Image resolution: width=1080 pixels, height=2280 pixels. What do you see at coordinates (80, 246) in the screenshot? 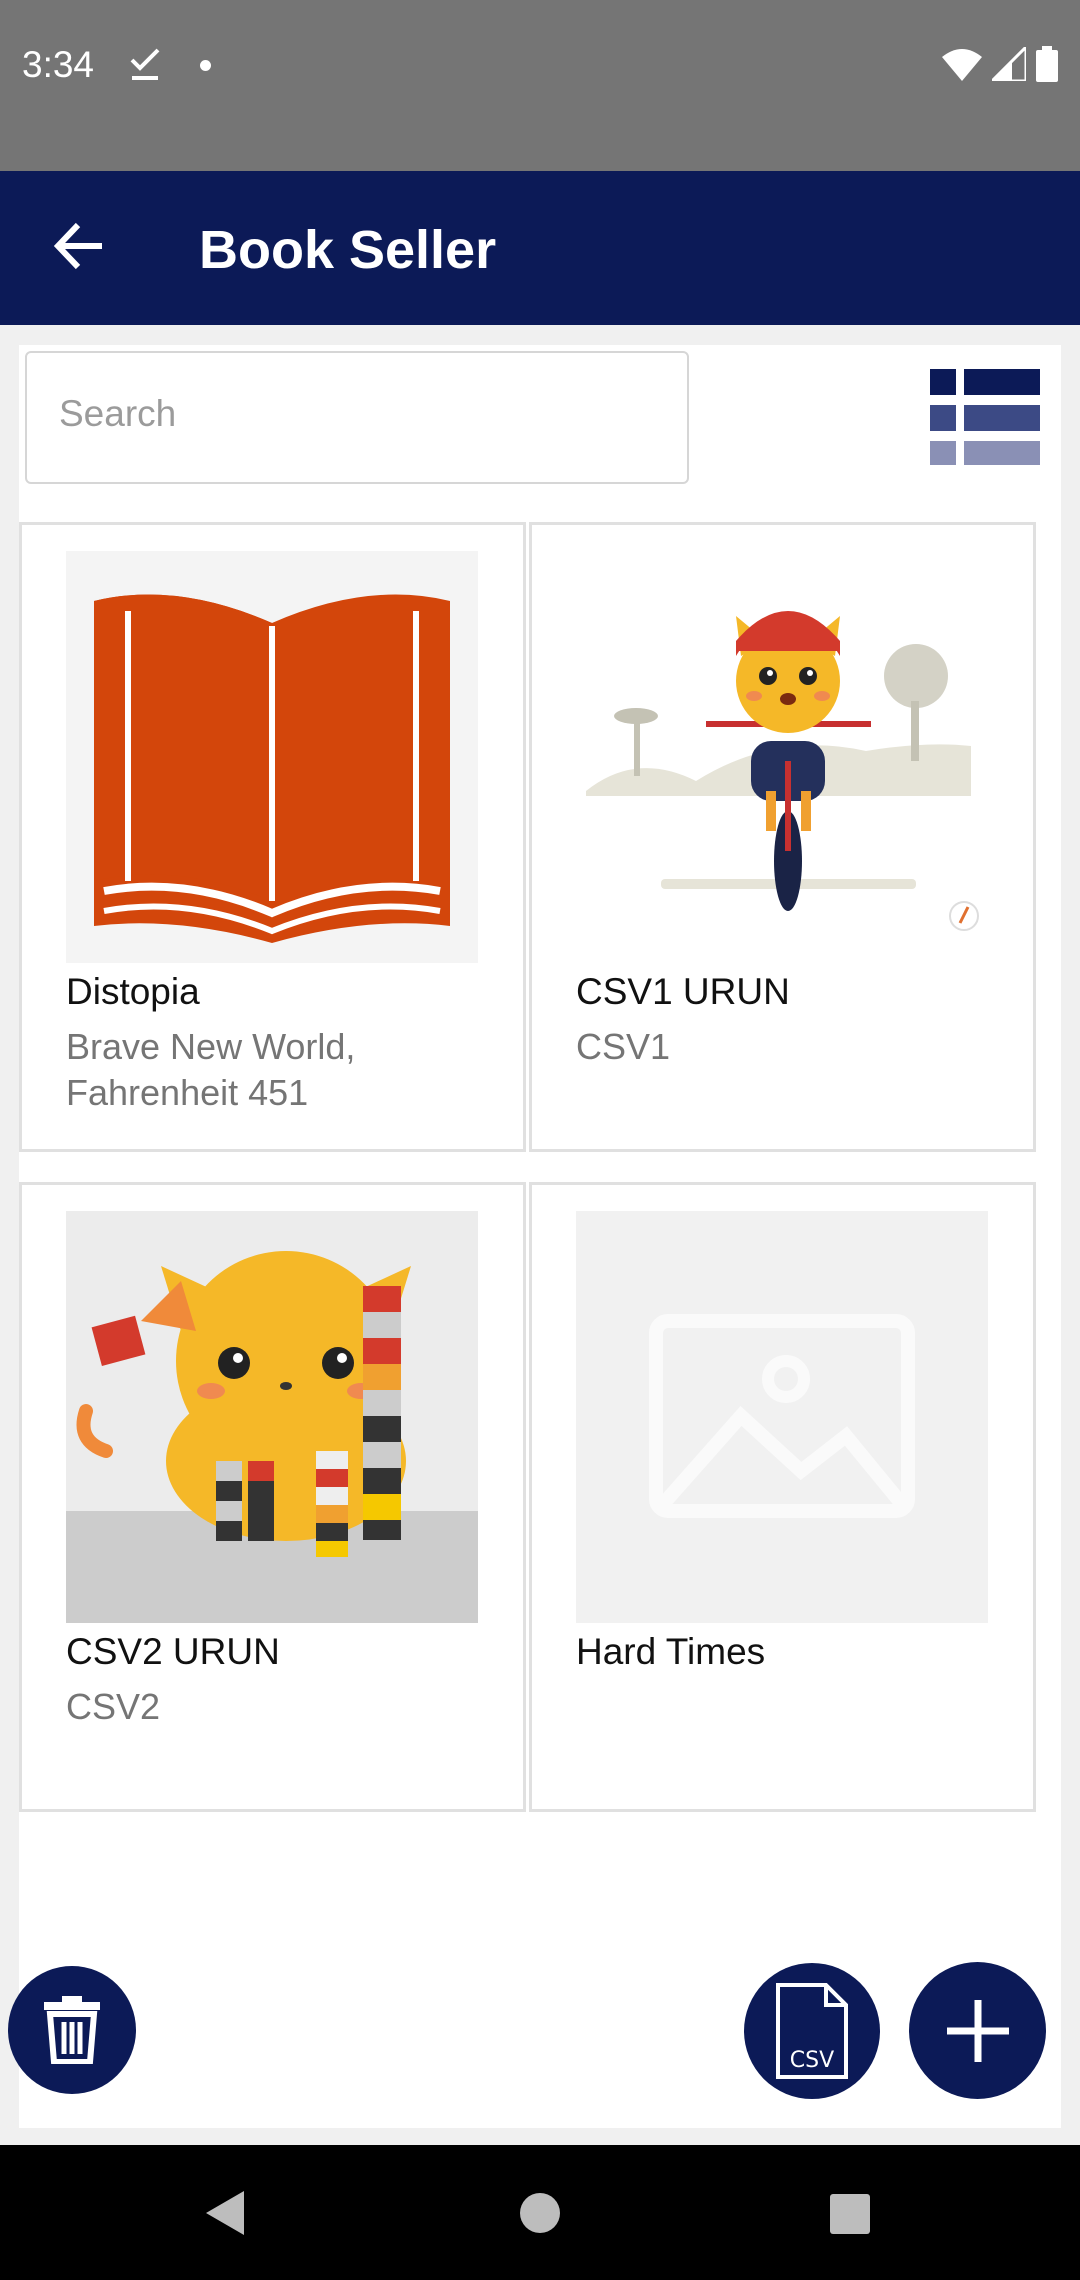
I see `back-arrow-icon` at bounding box center [80, 246].